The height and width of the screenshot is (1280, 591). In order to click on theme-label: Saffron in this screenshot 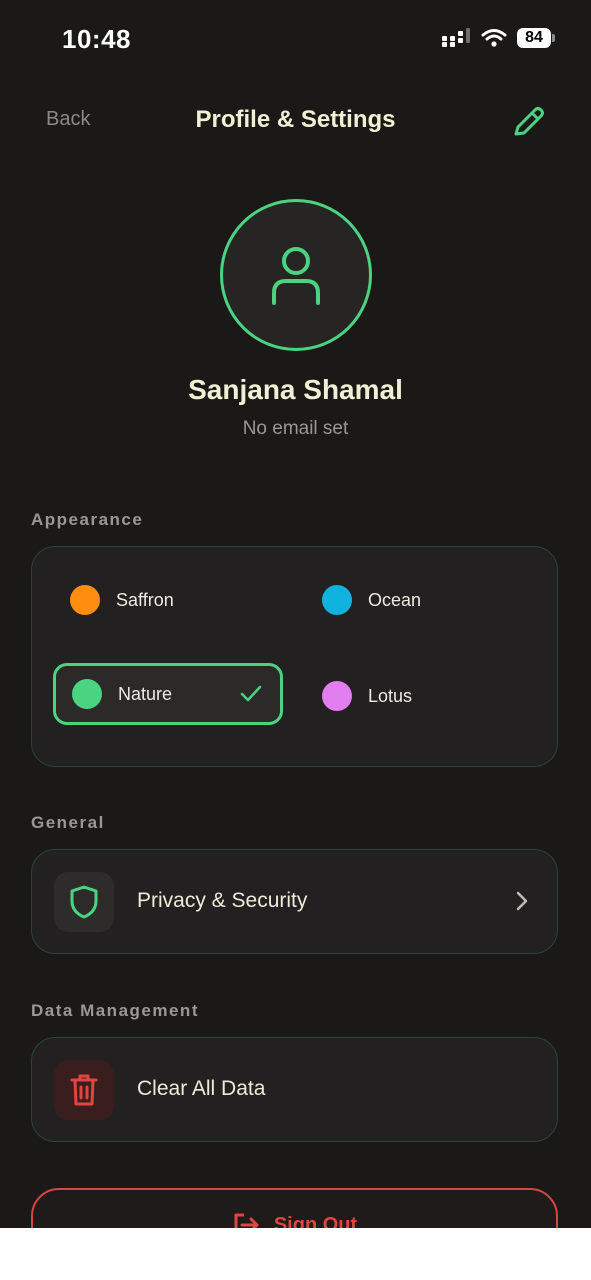, I will do `click(145, 599)`.